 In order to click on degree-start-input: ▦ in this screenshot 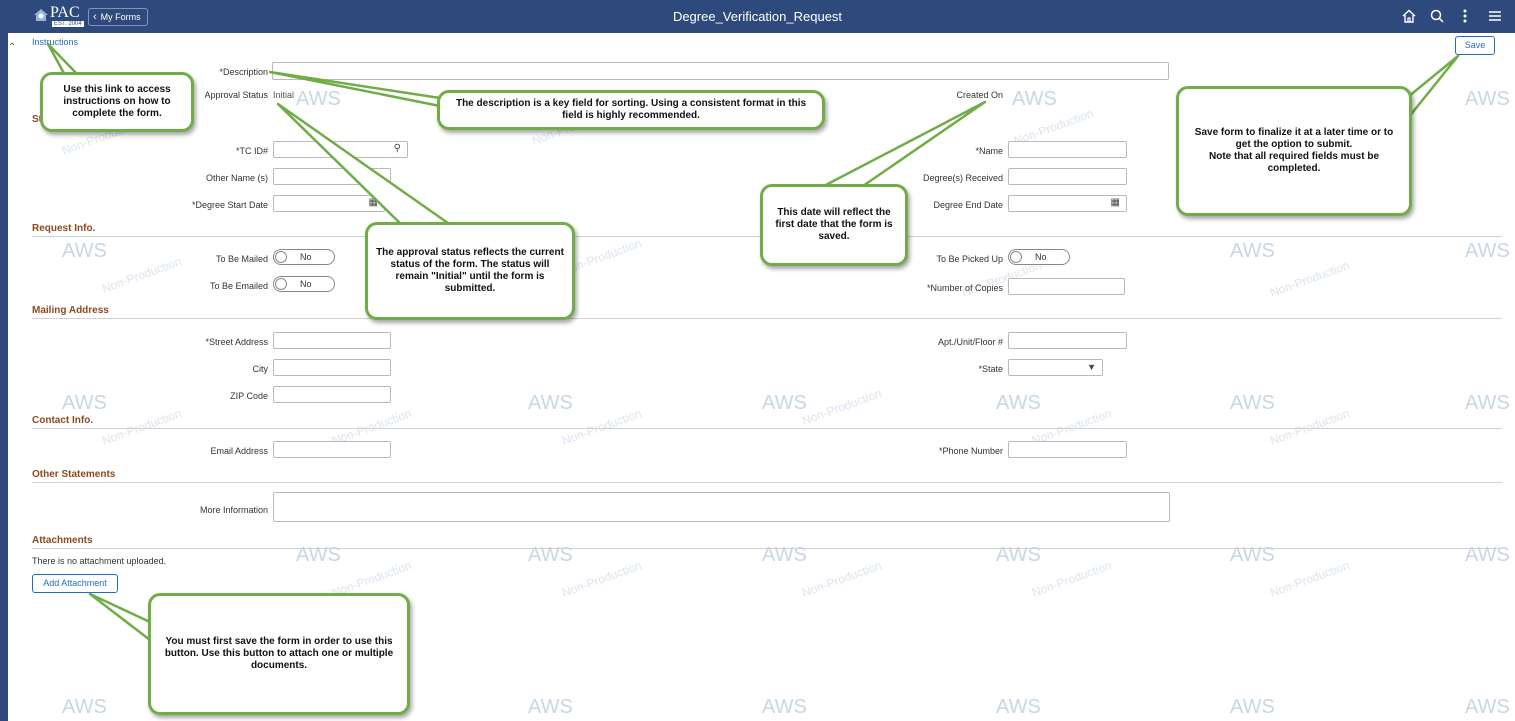, I will do `click(329, 203)`.